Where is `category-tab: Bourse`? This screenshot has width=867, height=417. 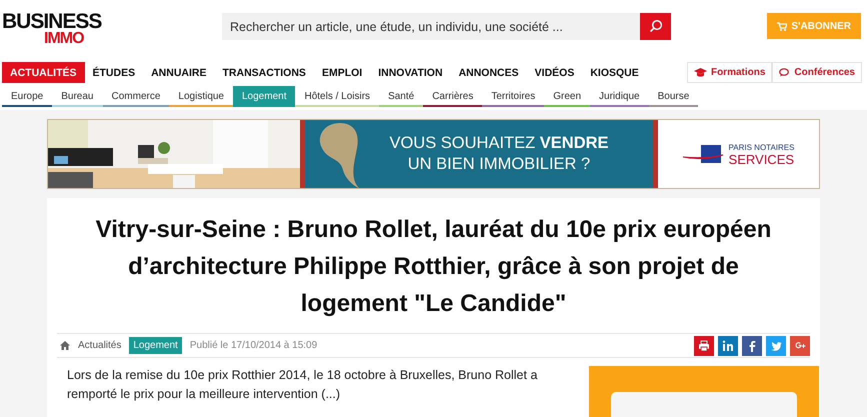 category-tab: Bourse is located at coordinates (673, 96).